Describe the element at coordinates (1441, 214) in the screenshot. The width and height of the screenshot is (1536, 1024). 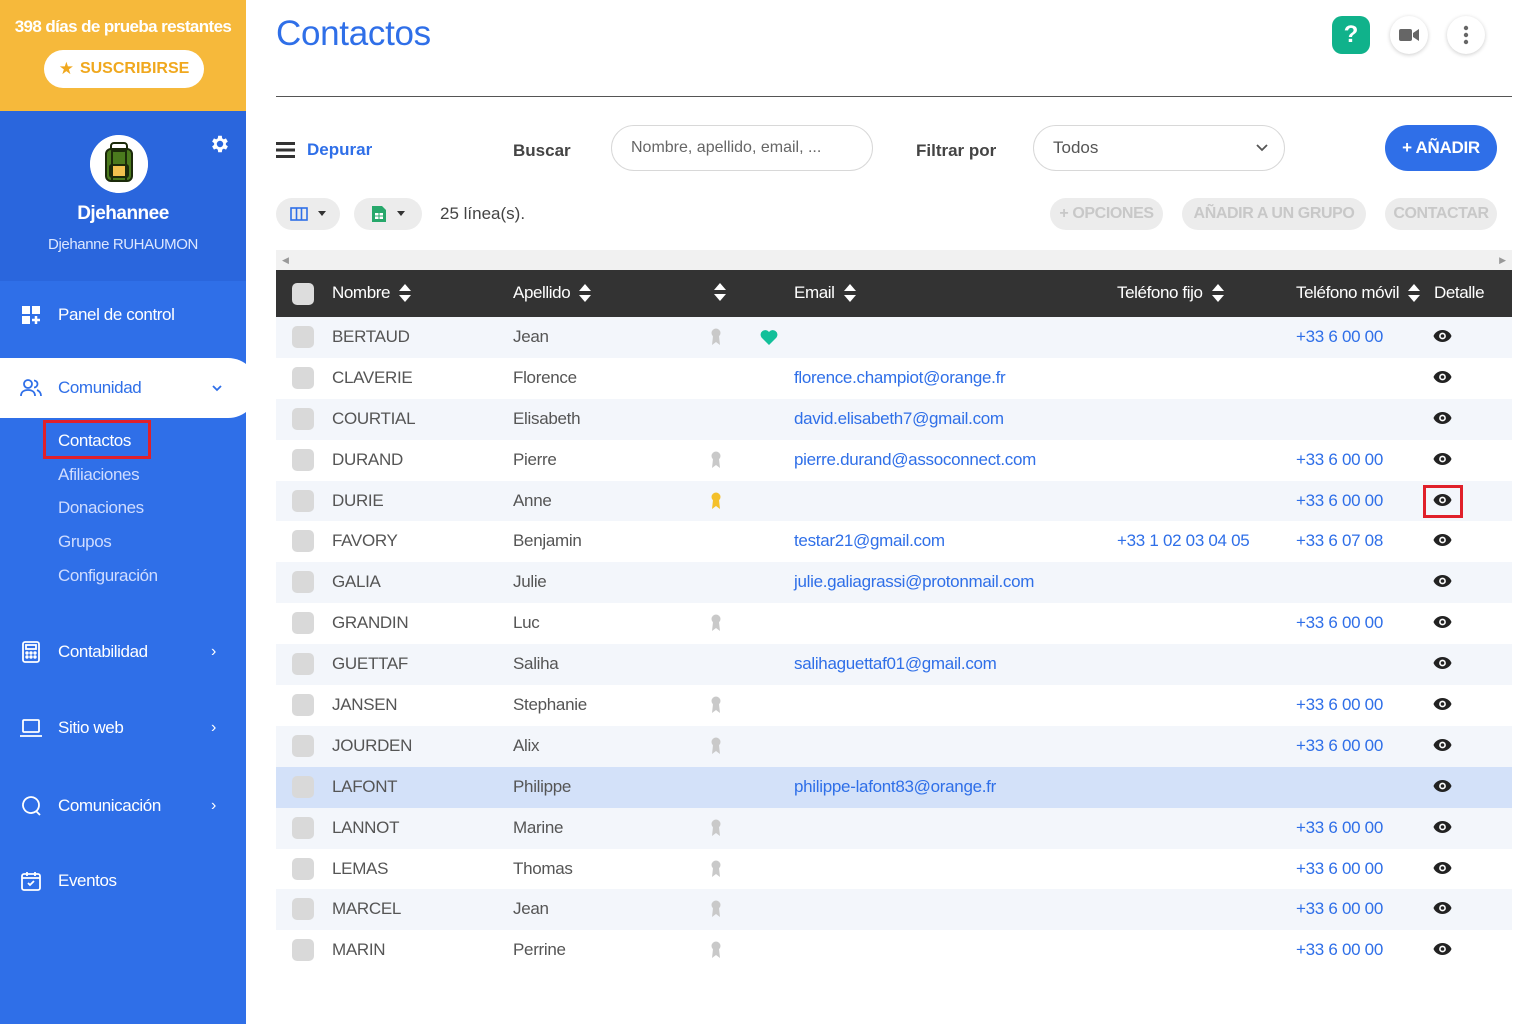
I see `contact-button: CONTACTAR` at that location.